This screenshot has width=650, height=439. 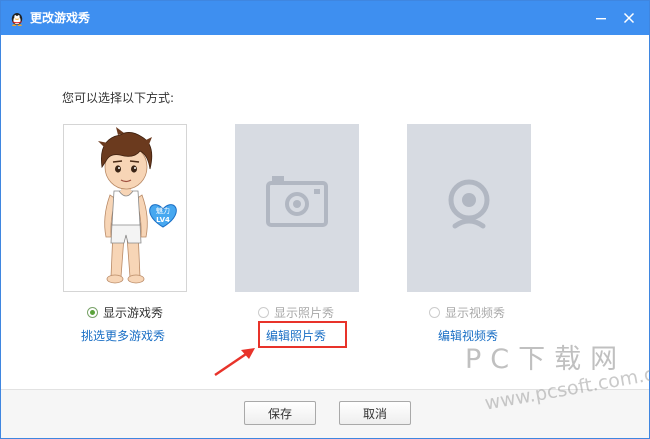 I want to click on radio-photo-show-indicator, so click(x=263, y=312).